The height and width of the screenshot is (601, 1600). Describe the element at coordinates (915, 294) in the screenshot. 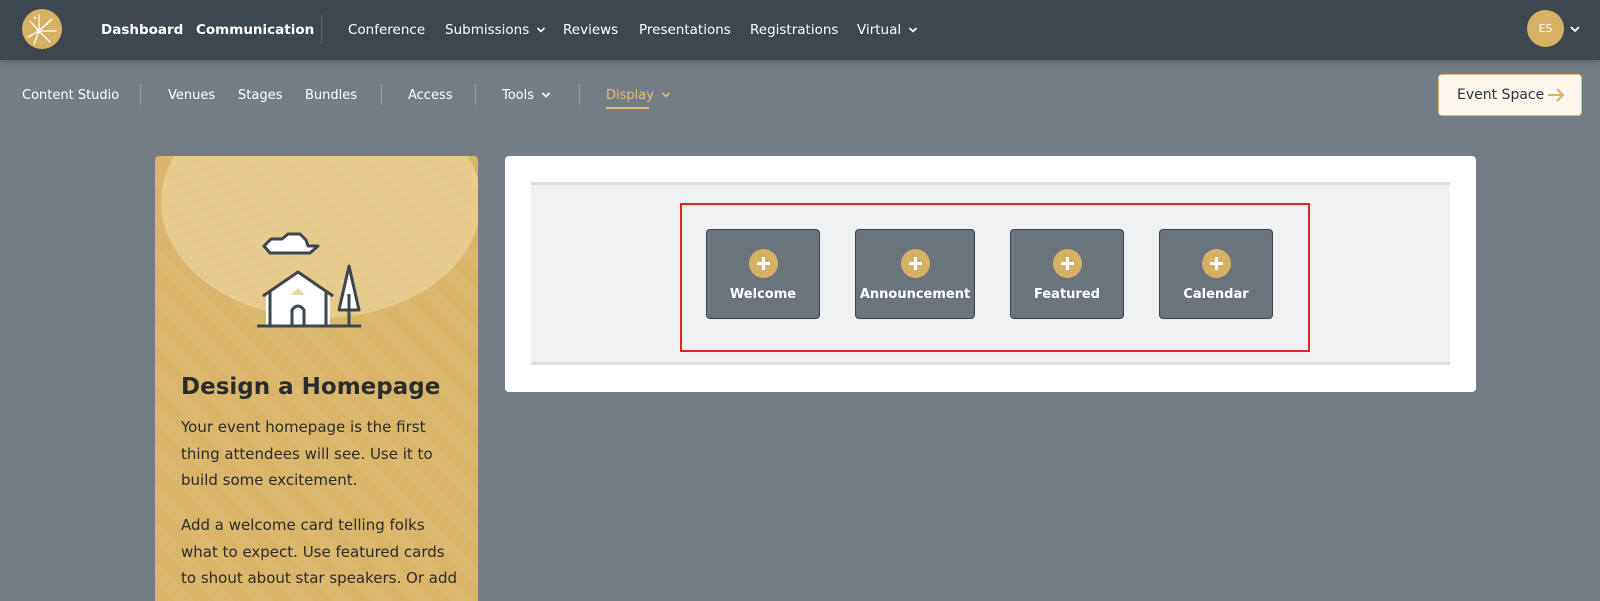

I see `card-type-label: Announcement` at that location.